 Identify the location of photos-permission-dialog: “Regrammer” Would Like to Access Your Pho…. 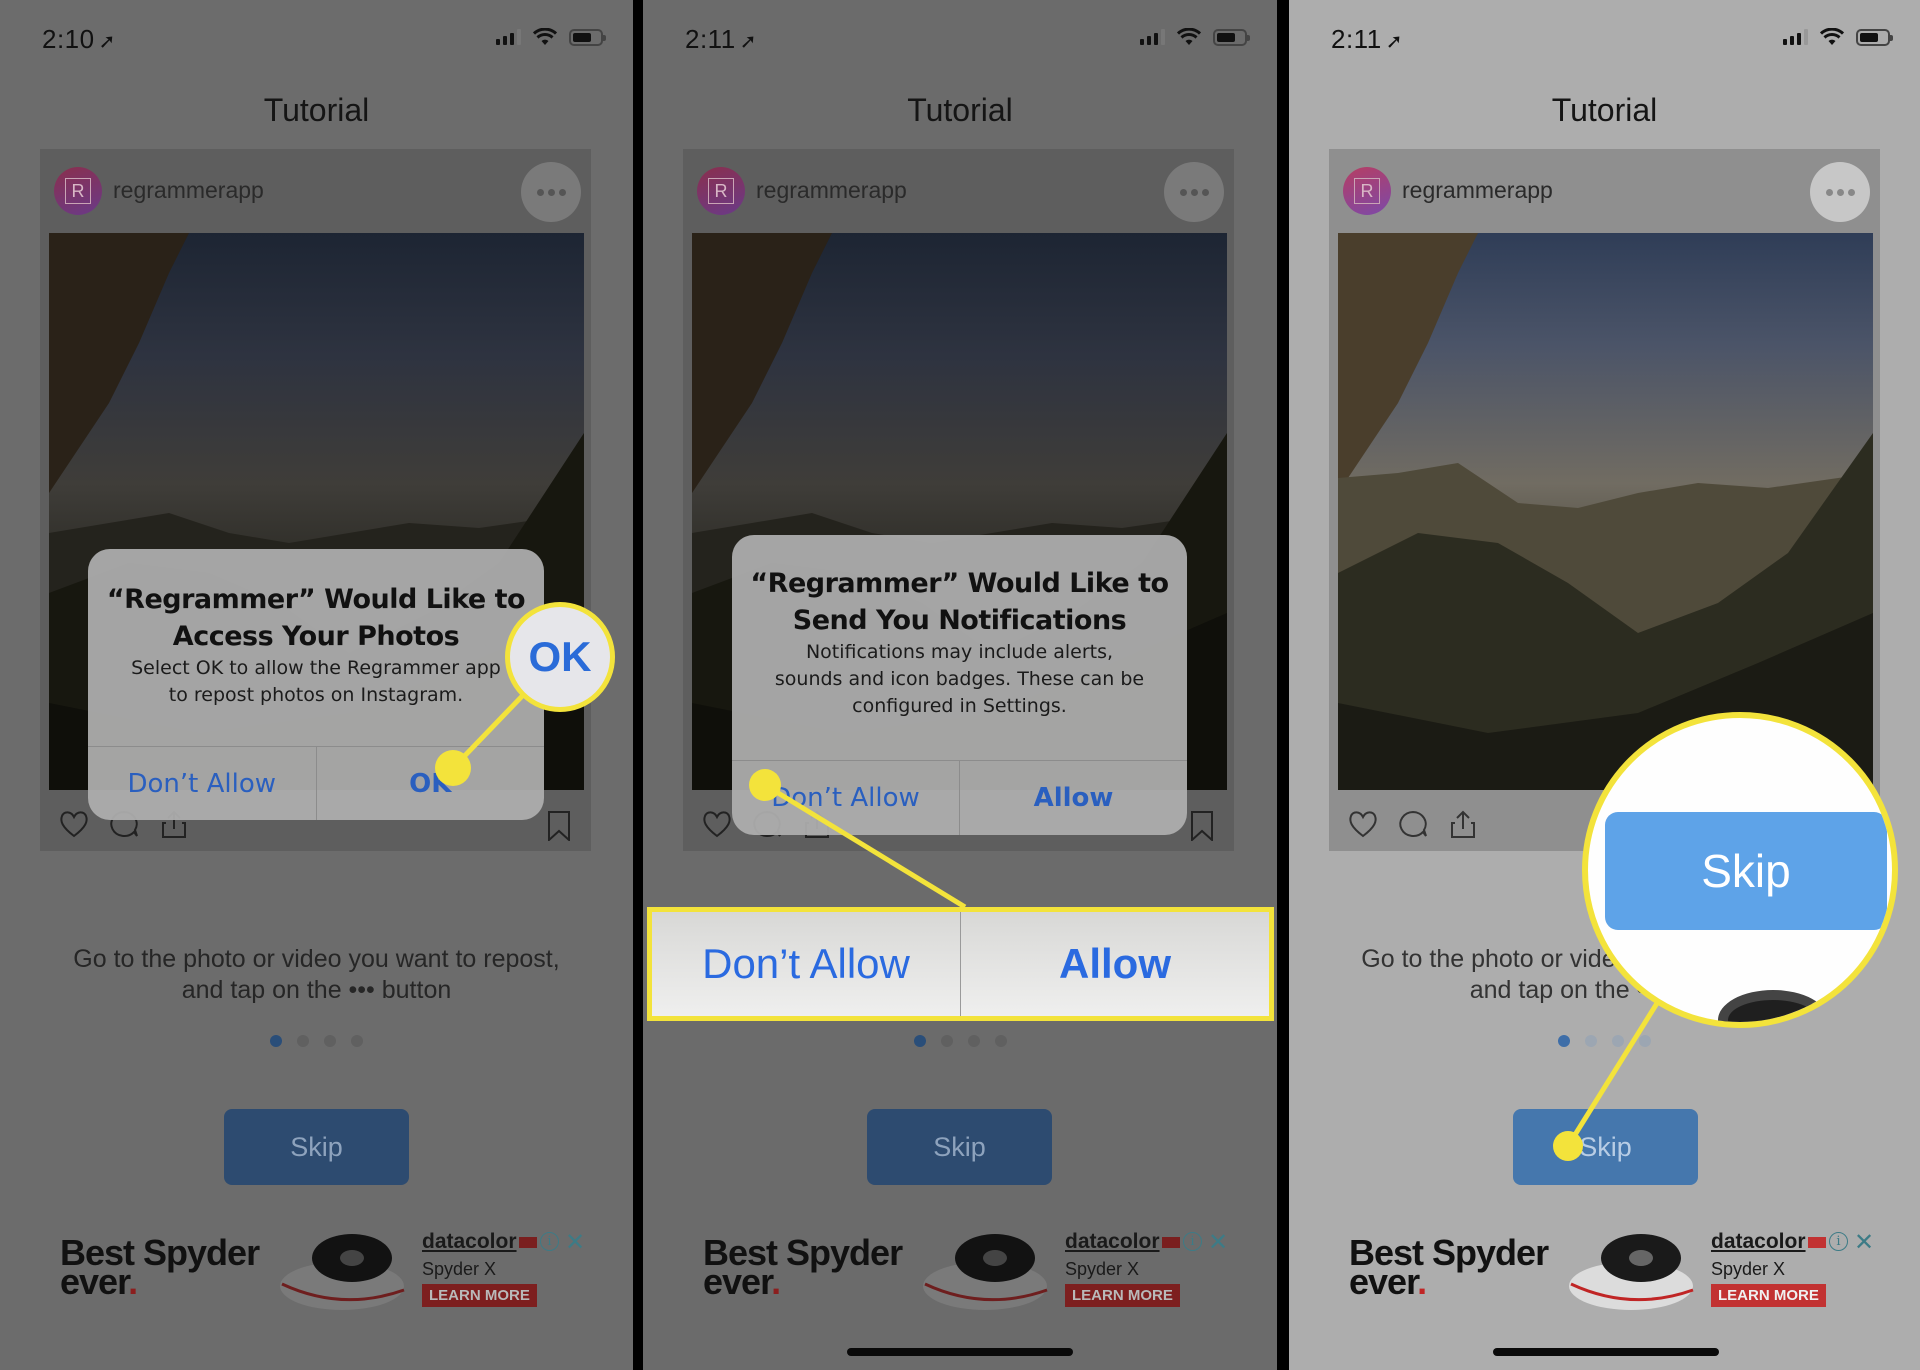
(316, 684).